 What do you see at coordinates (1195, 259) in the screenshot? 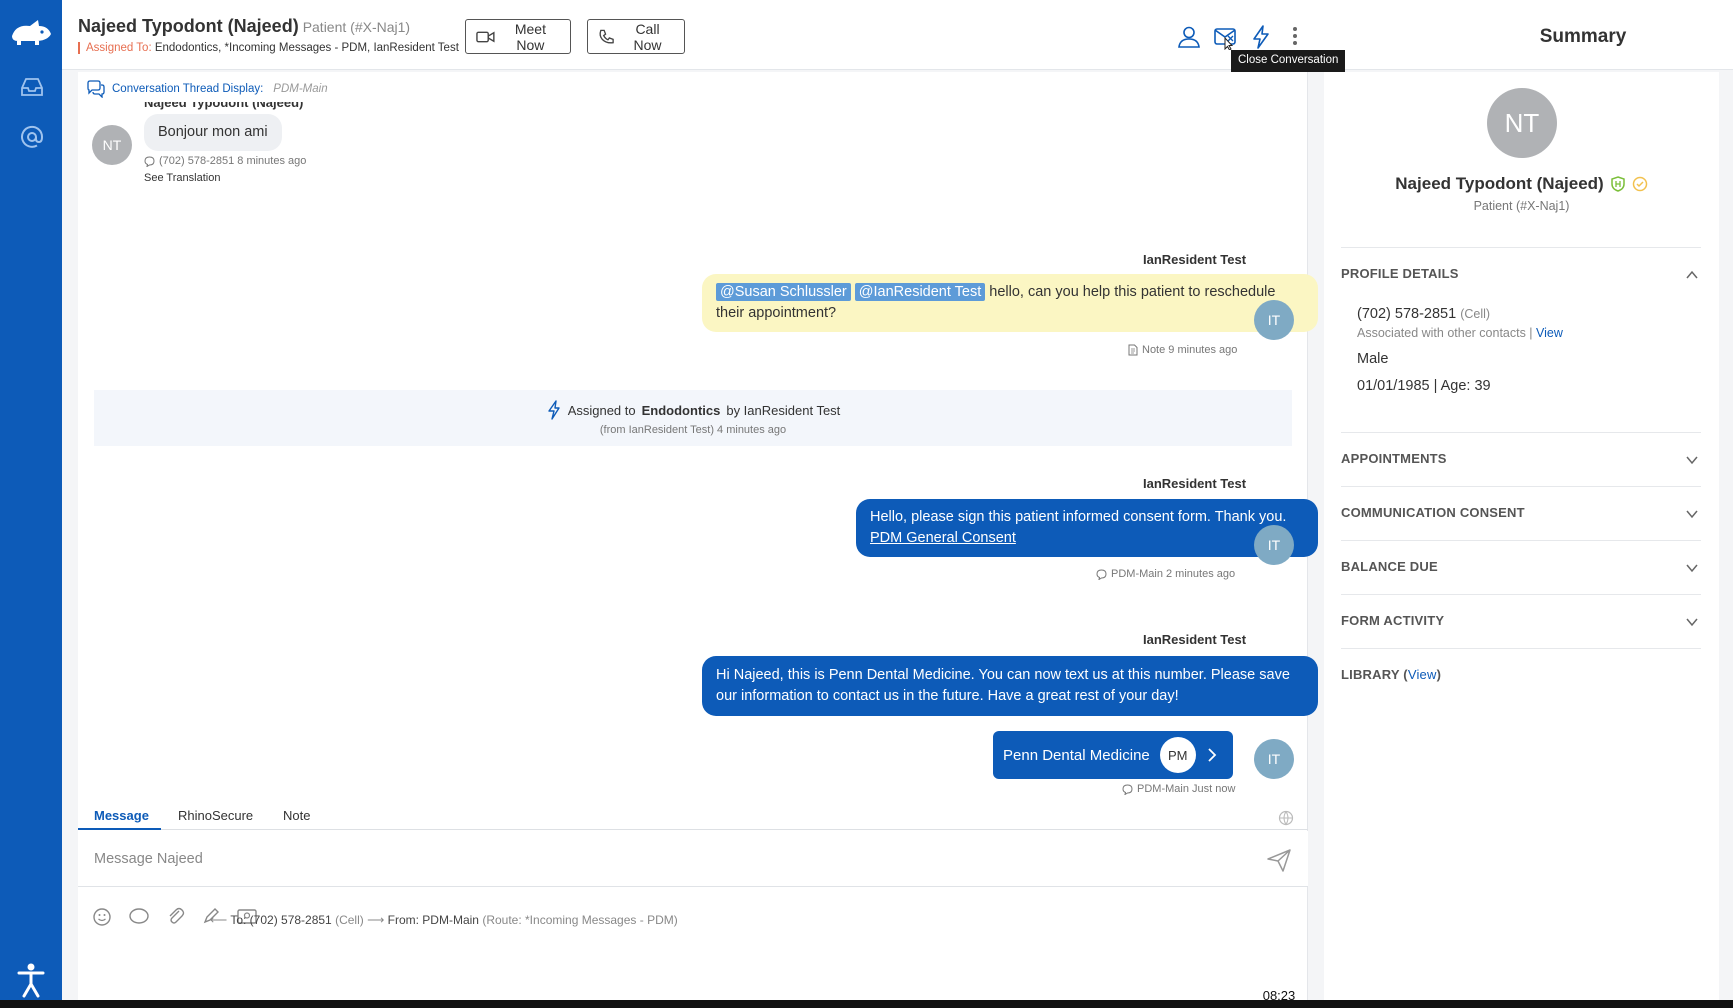
I see `note-sender: IanResident Test` at bounding box center [1195, 259].